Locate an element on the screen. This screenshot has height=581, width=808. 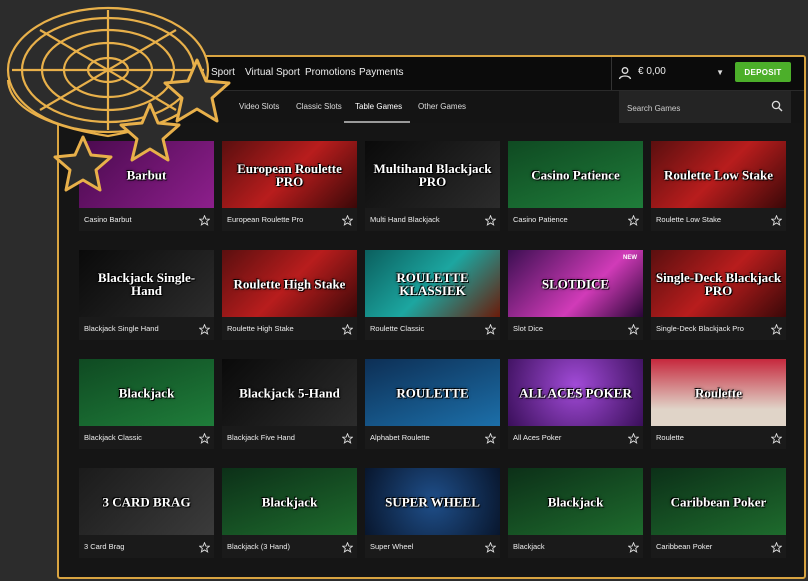
game-caption: Multi Hand Blackjack is located at coordinates (432, 219).